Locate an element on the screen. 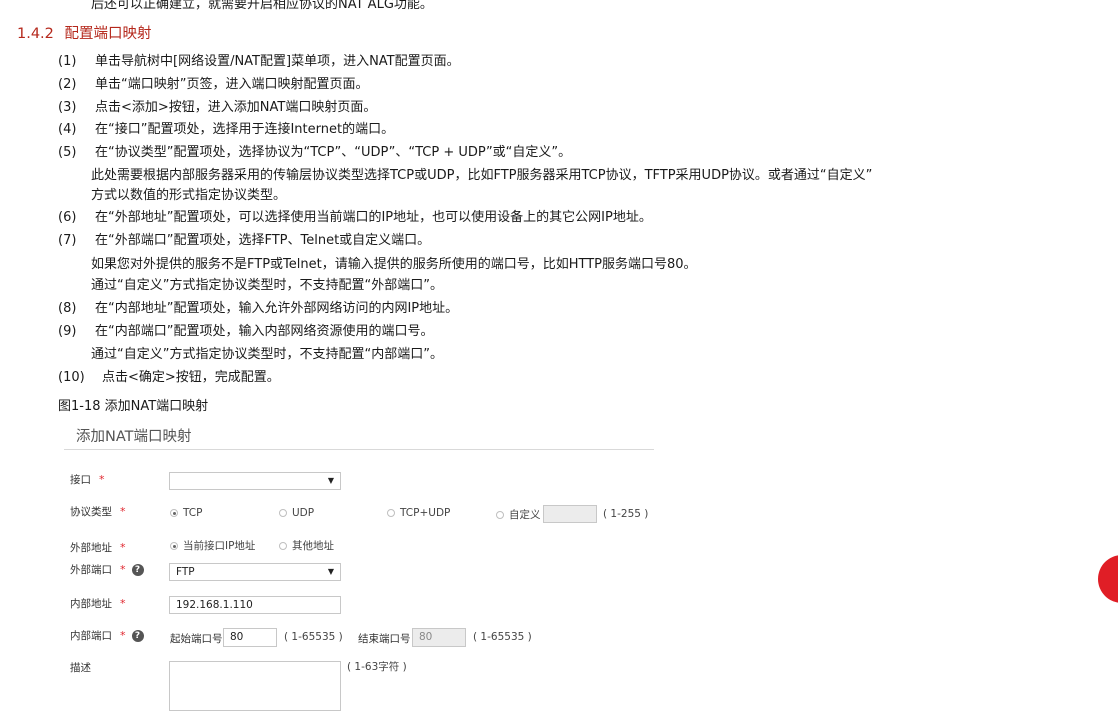  external-address-label: 外部地址 * is located at coordinates (98, 547).